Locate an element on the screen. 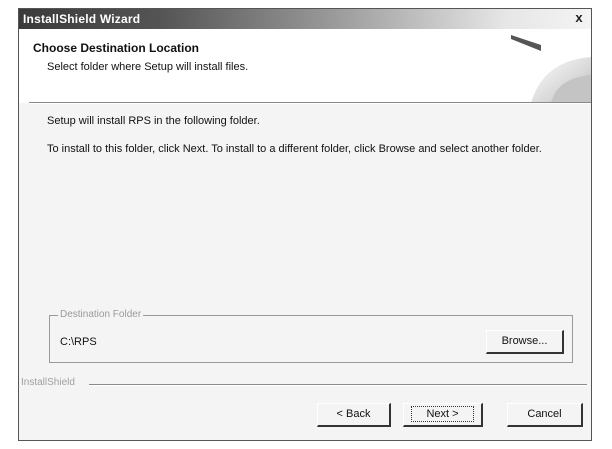 The width and height of the screenshot is (612, 449). back-button: < Back is located at coordinates (354, 415).